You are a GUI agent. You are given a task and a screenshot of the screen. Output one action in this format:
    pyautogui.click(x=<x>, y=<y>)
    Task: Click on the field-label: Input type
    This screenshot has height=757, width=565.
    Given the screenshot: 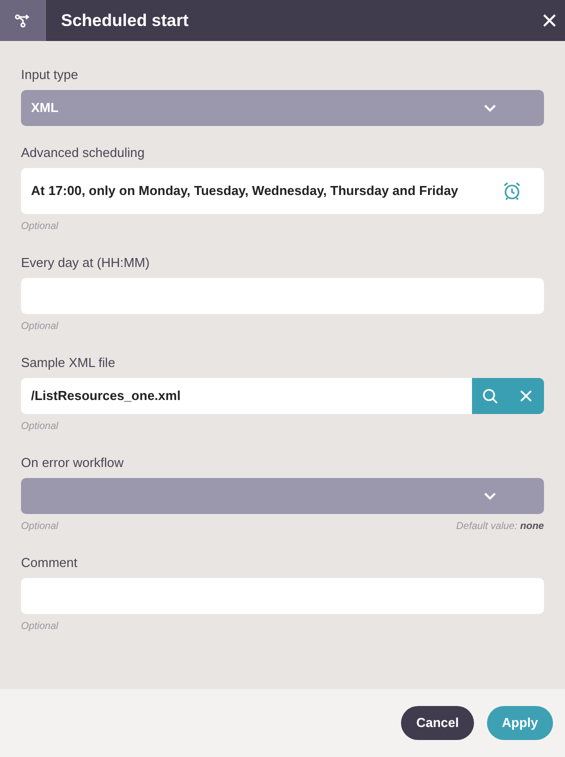 What is the action you would take?
    pyautogui.click(x=50, y=75)
    